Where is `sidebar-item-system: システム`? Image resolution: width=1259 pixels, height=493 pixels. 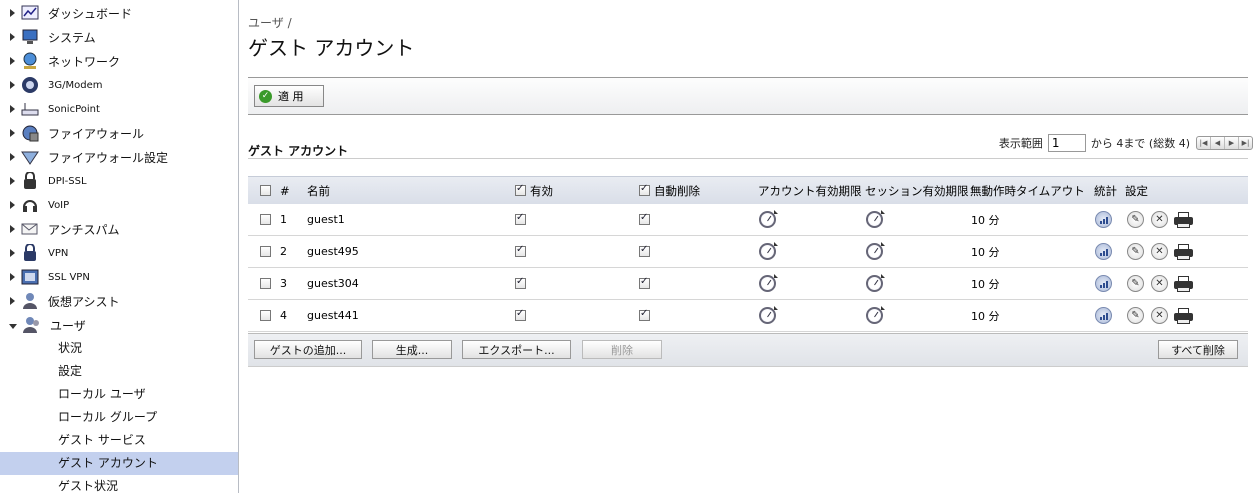 sidebar-item-system: システム is located at coordinates (119, 37).